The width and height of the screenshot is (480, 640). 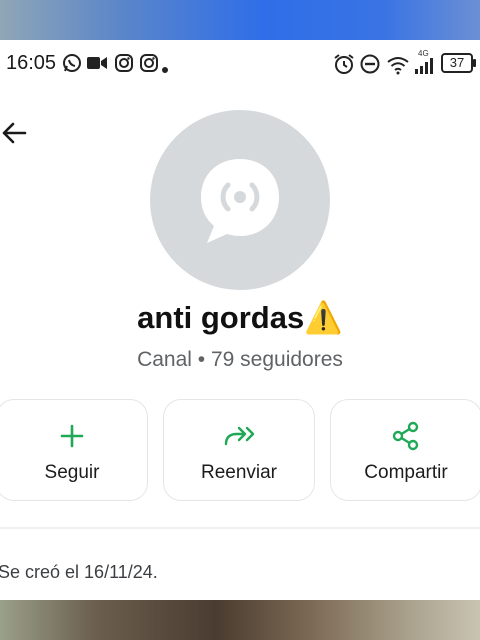 I want to click on whatsapp-icon, so click(x=72, y=65).